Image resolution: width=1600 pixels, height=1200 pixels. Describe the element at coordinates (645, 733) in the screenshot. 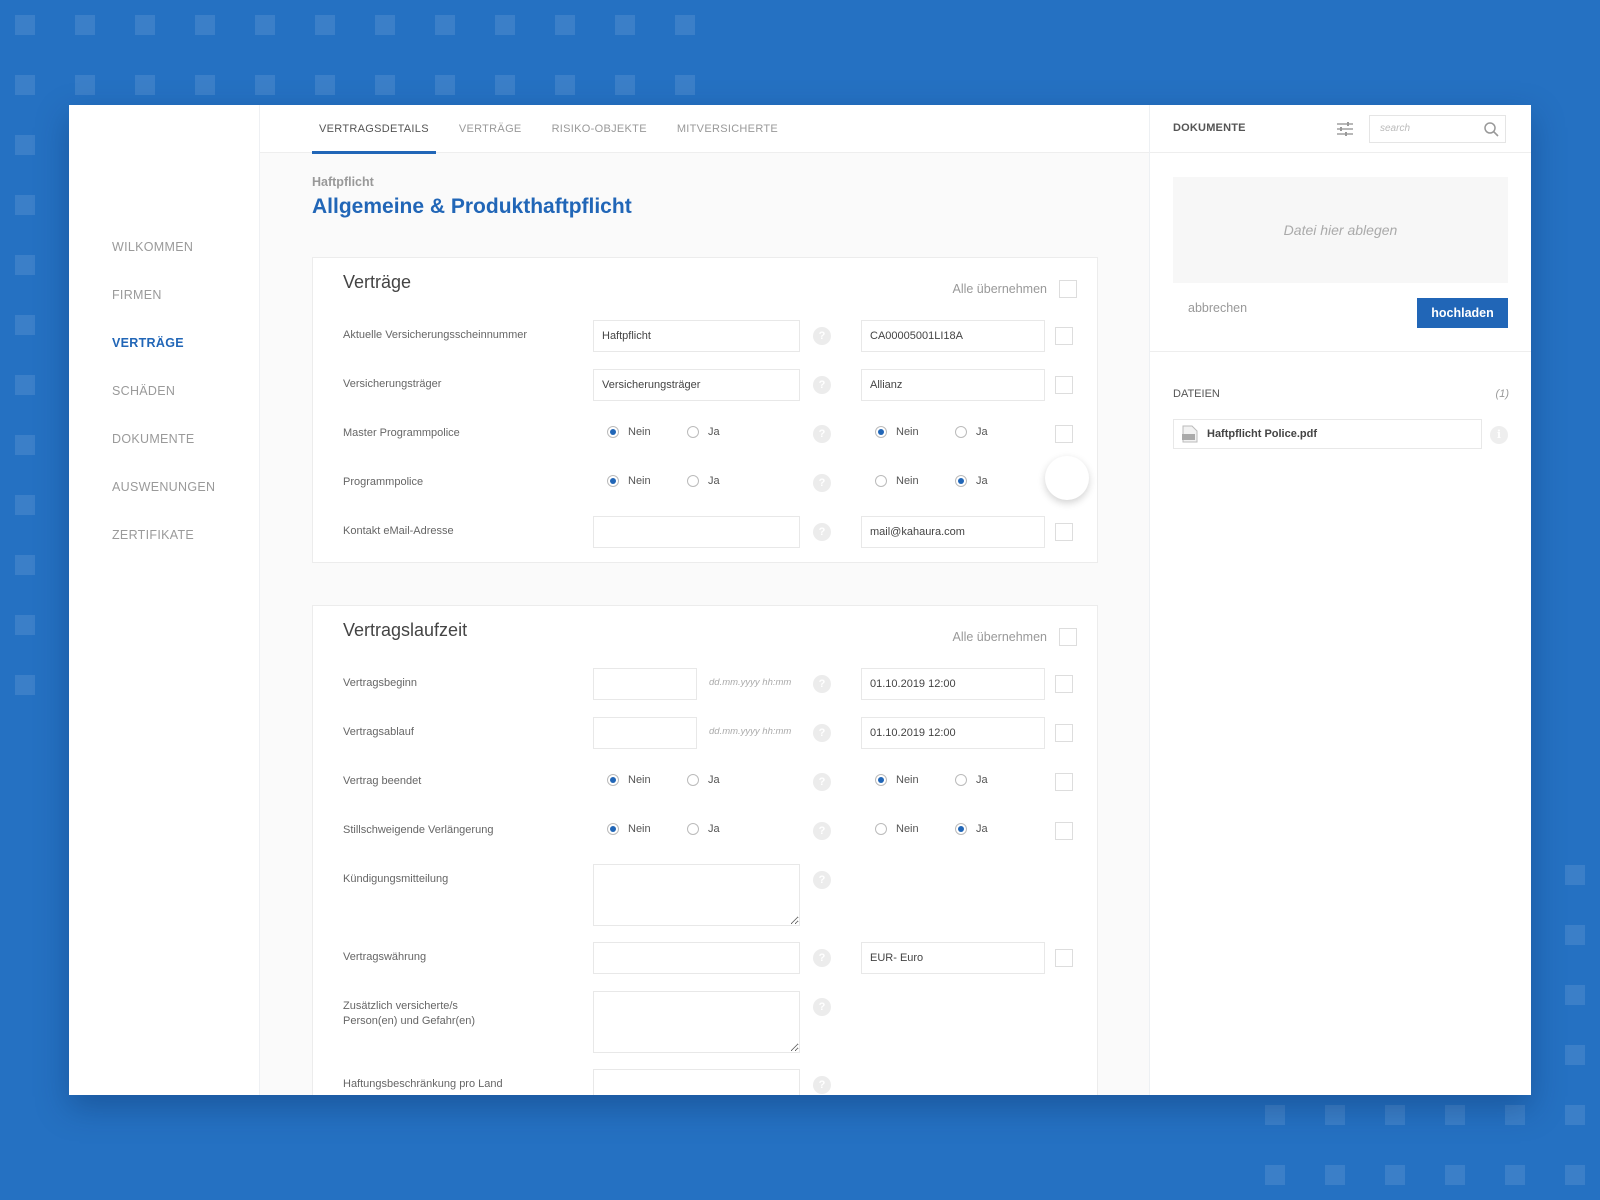

I see `end-date-input` at that location.